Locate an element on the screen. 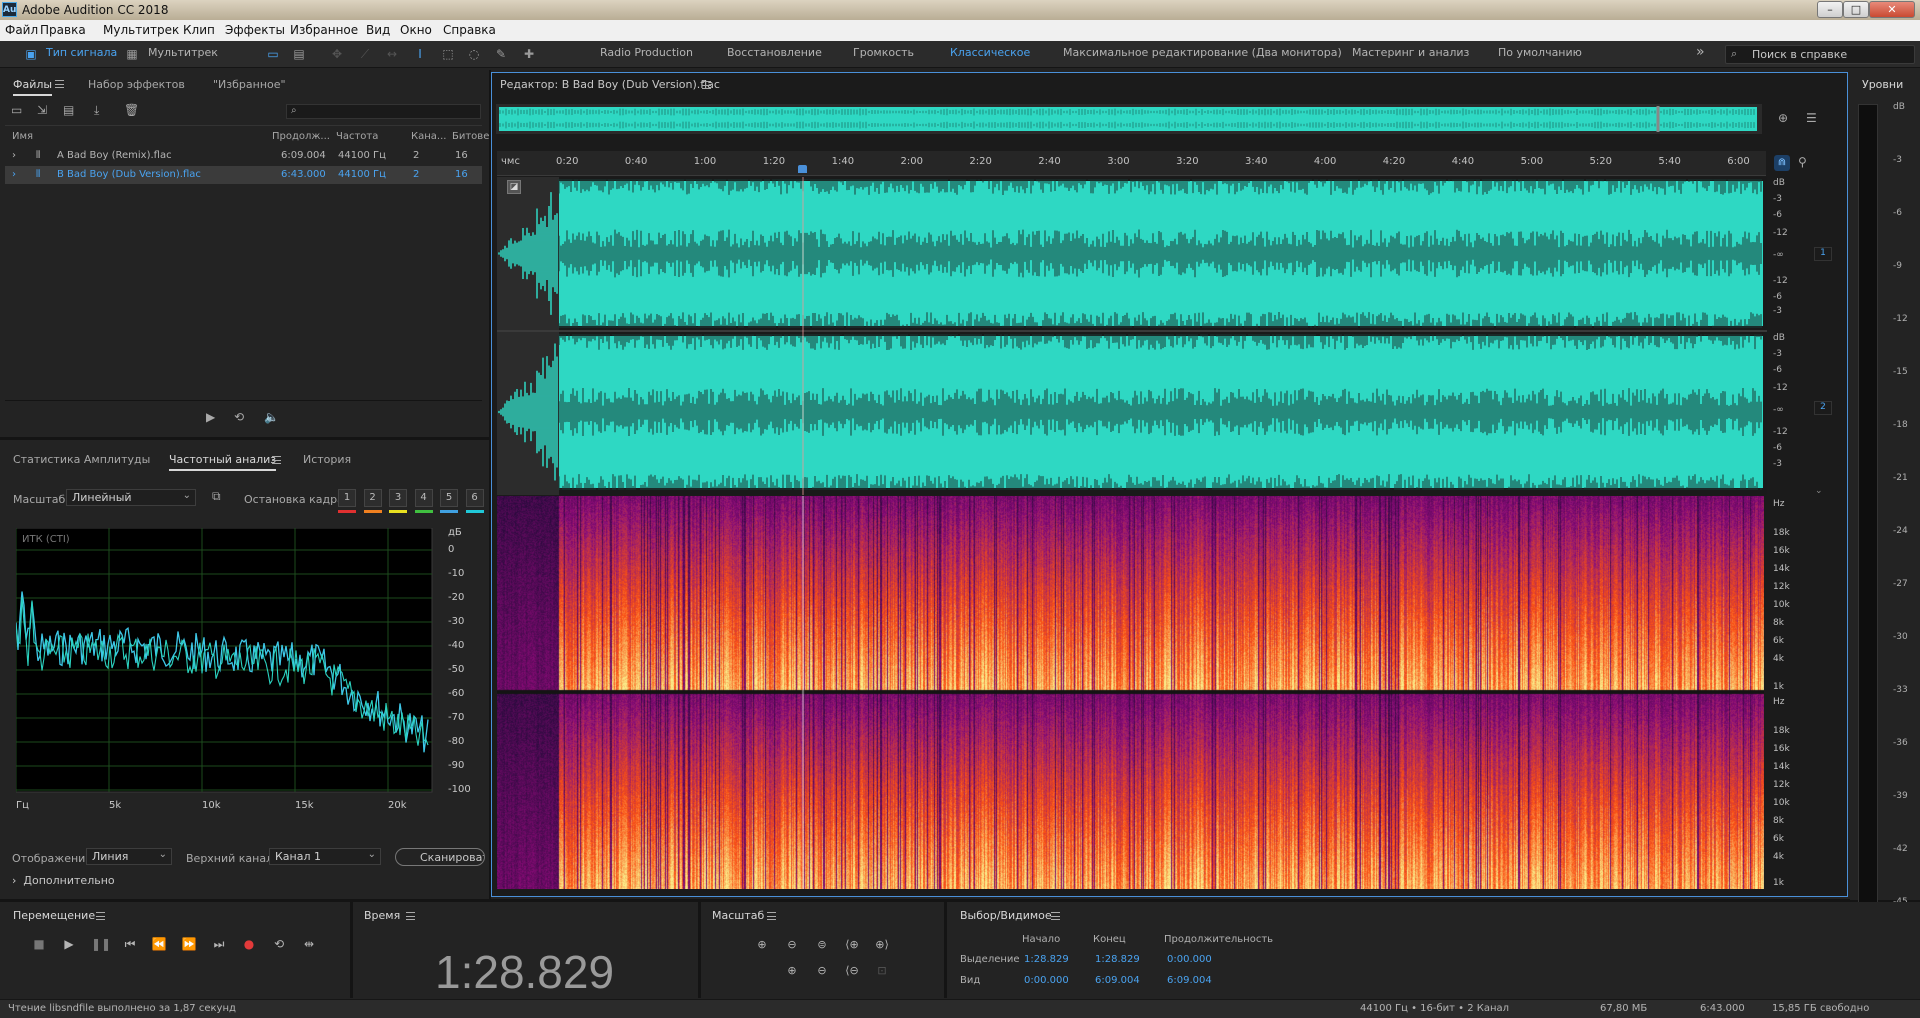 Image resolution: width=1920 pixels, height=1018 pixels. spectral-display-icon: ▤ is located at coordinates (299, 54).